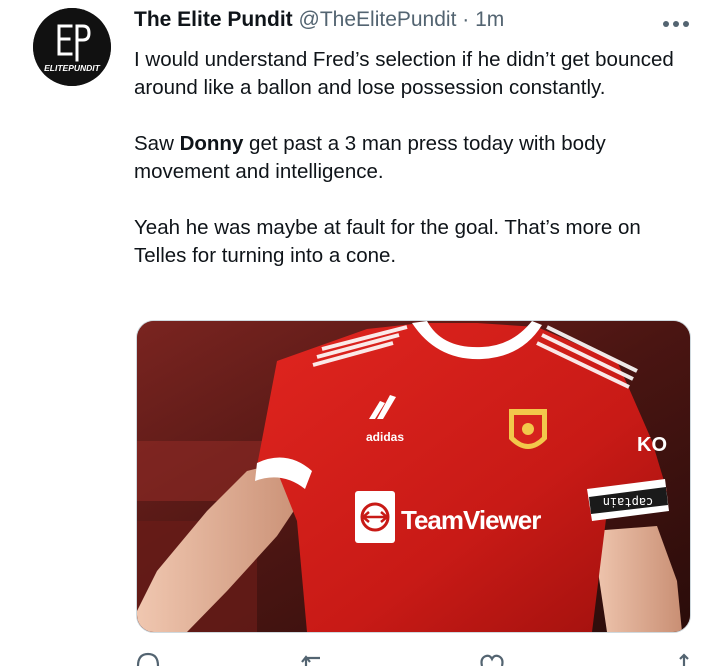 The width and height of the screenshot is (720, 666). What do you see at coordinates (684, 659) in the screenshot?
I see `share-icon` at bounding box center [684, 659].